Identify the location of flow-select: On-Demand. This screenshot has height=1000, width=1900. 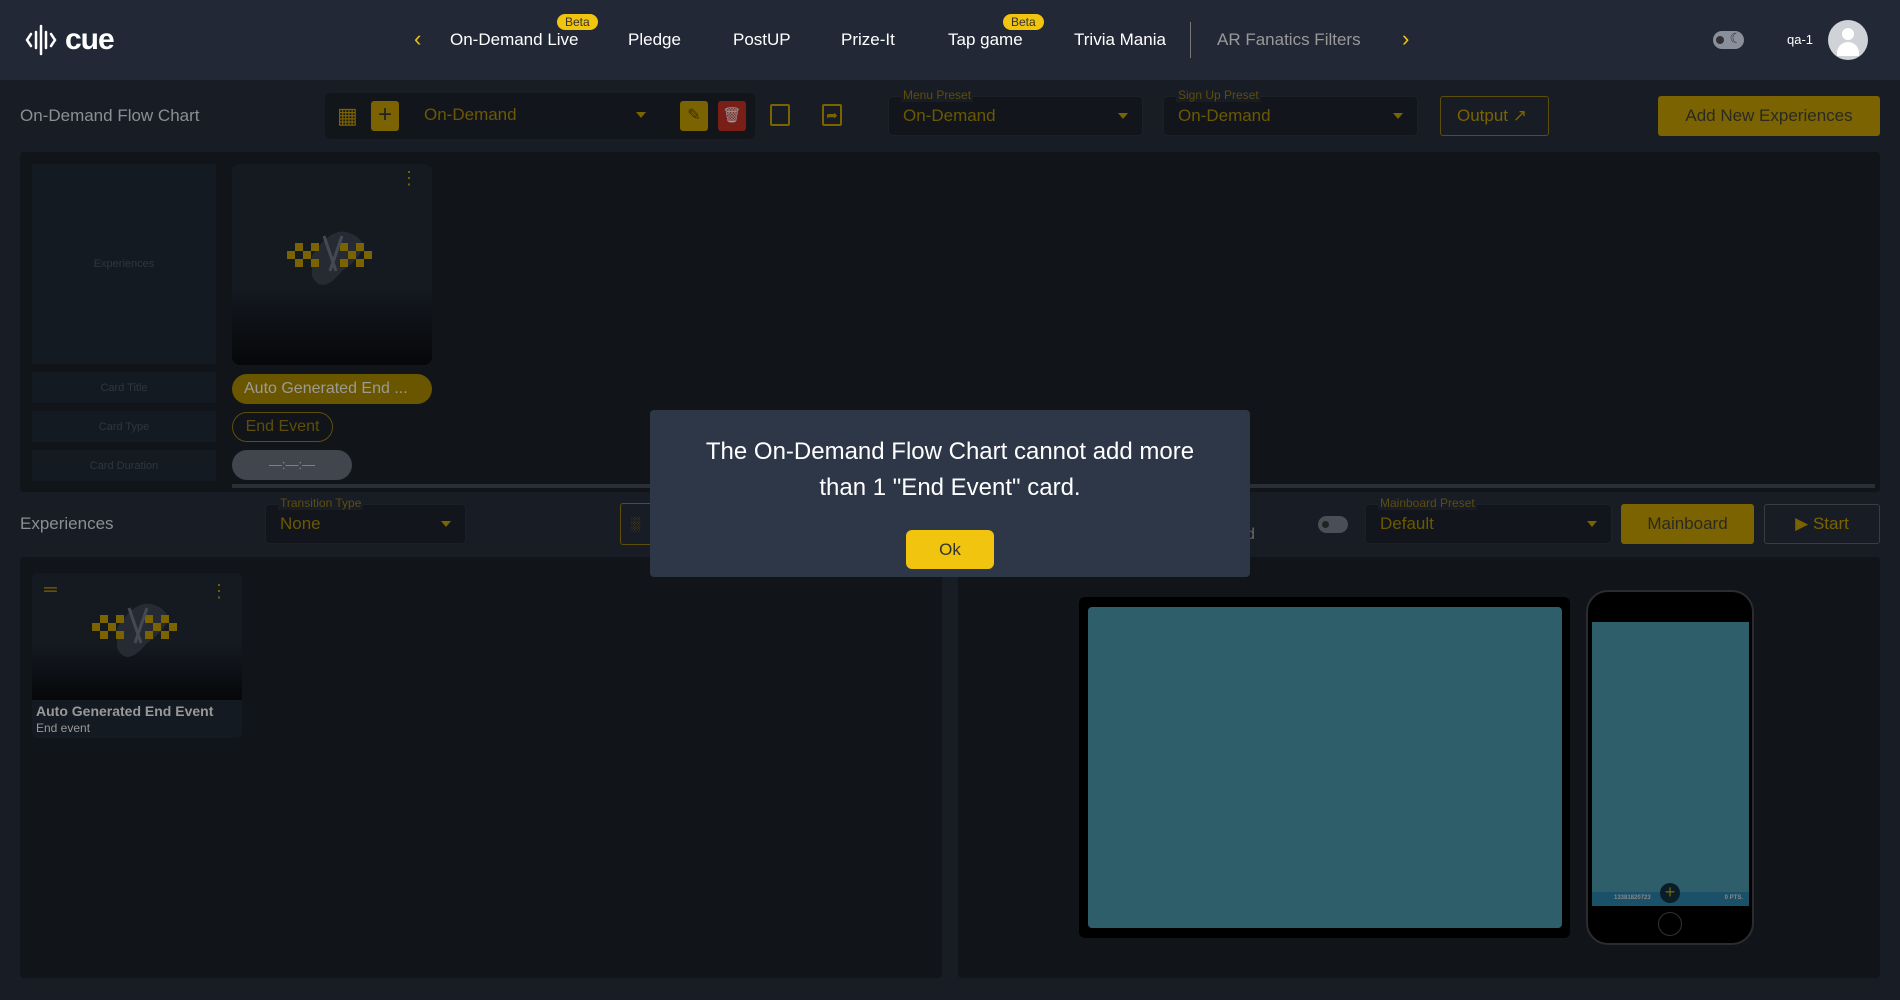
(535, 116).